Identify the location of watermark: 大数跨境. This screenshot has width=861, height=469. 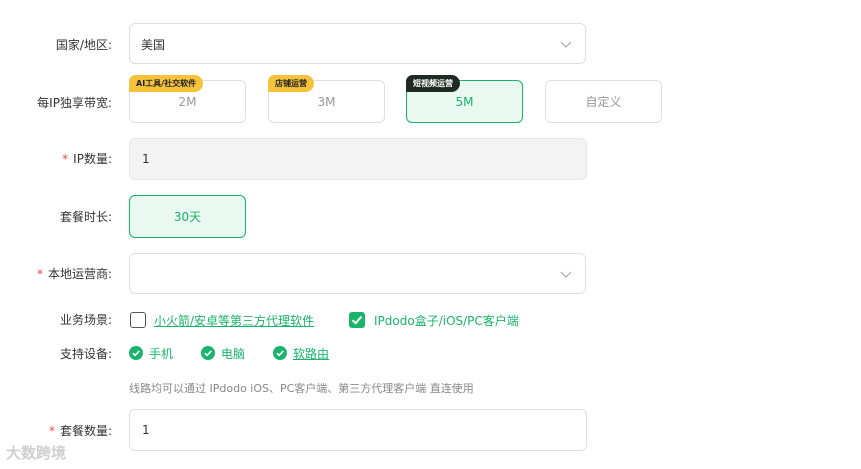
(36, 453).